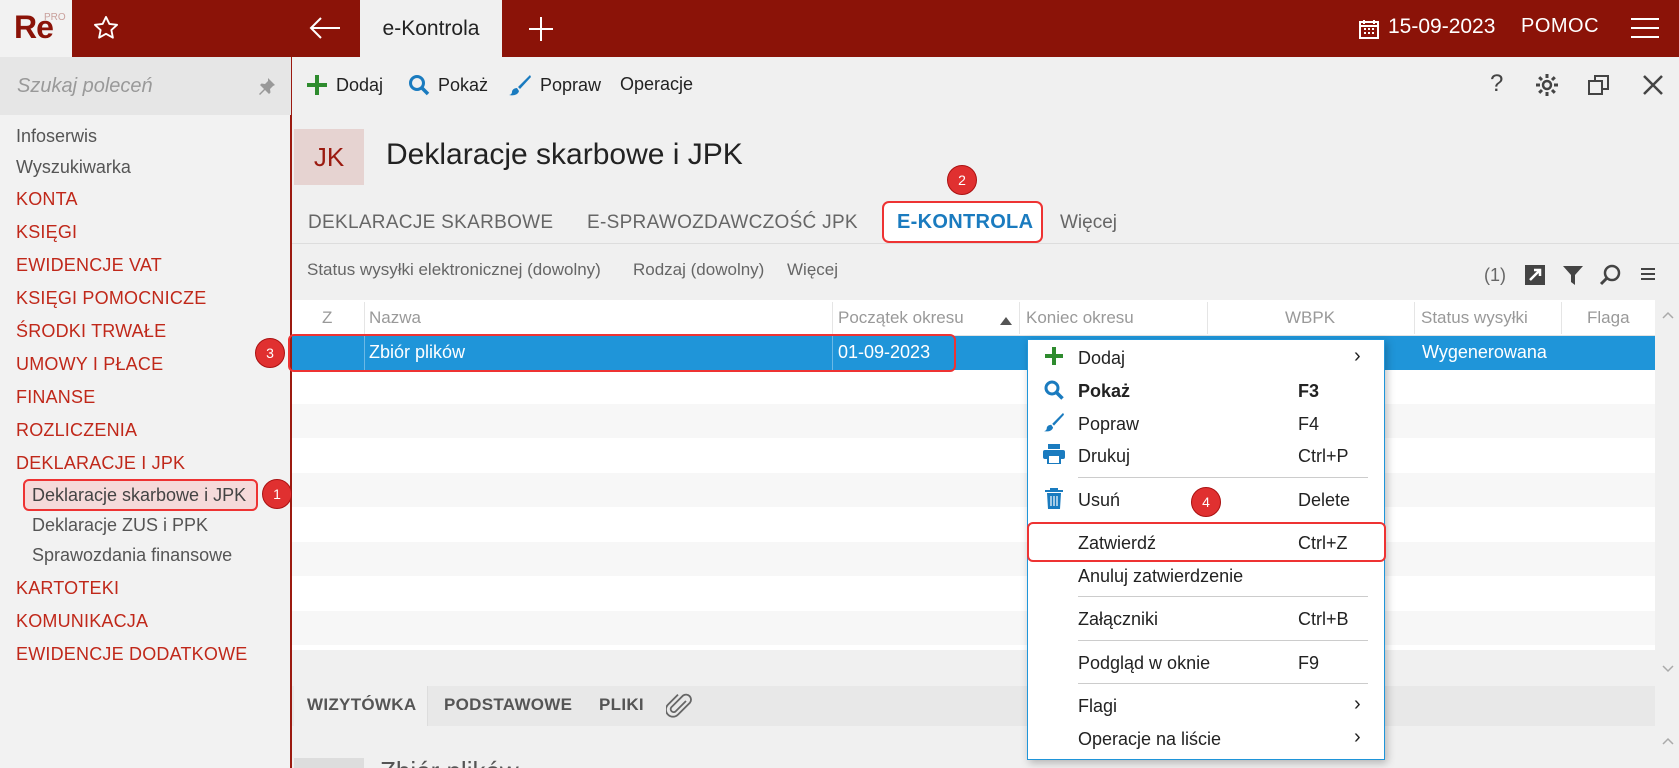  Describe the element at coordinates (1667, 486) in the screenshot. I see `scrollbar` at that location.